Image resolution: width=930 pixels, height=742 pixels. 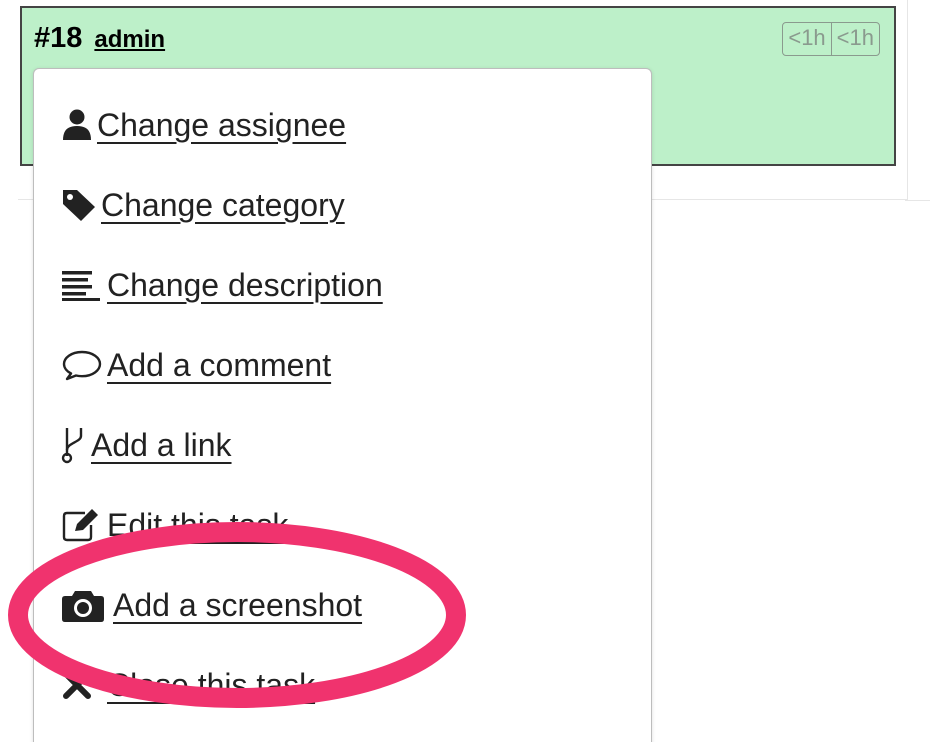 I want to click on task-id: #18, so click(x=58, y=38).